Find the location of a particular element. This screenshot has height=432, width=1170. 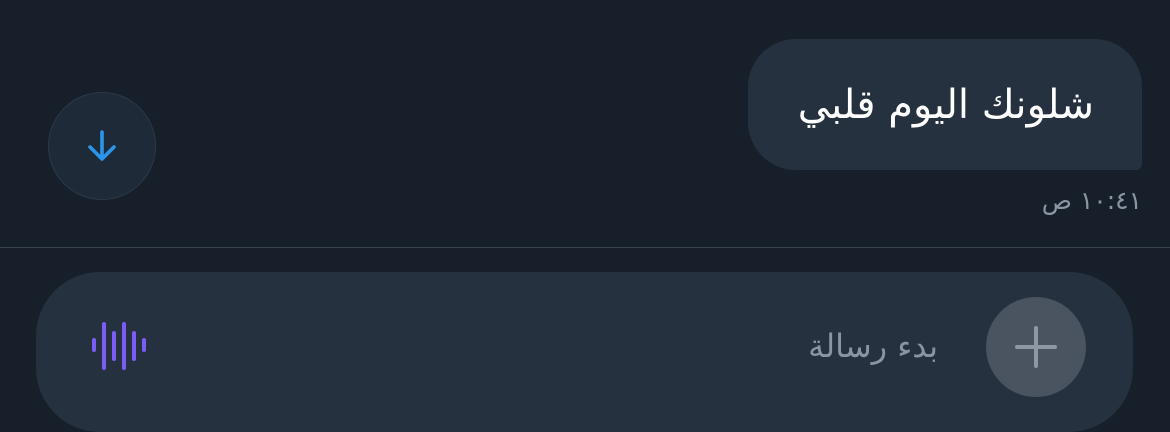

voice-message-button is located at coordinates (120, 346).